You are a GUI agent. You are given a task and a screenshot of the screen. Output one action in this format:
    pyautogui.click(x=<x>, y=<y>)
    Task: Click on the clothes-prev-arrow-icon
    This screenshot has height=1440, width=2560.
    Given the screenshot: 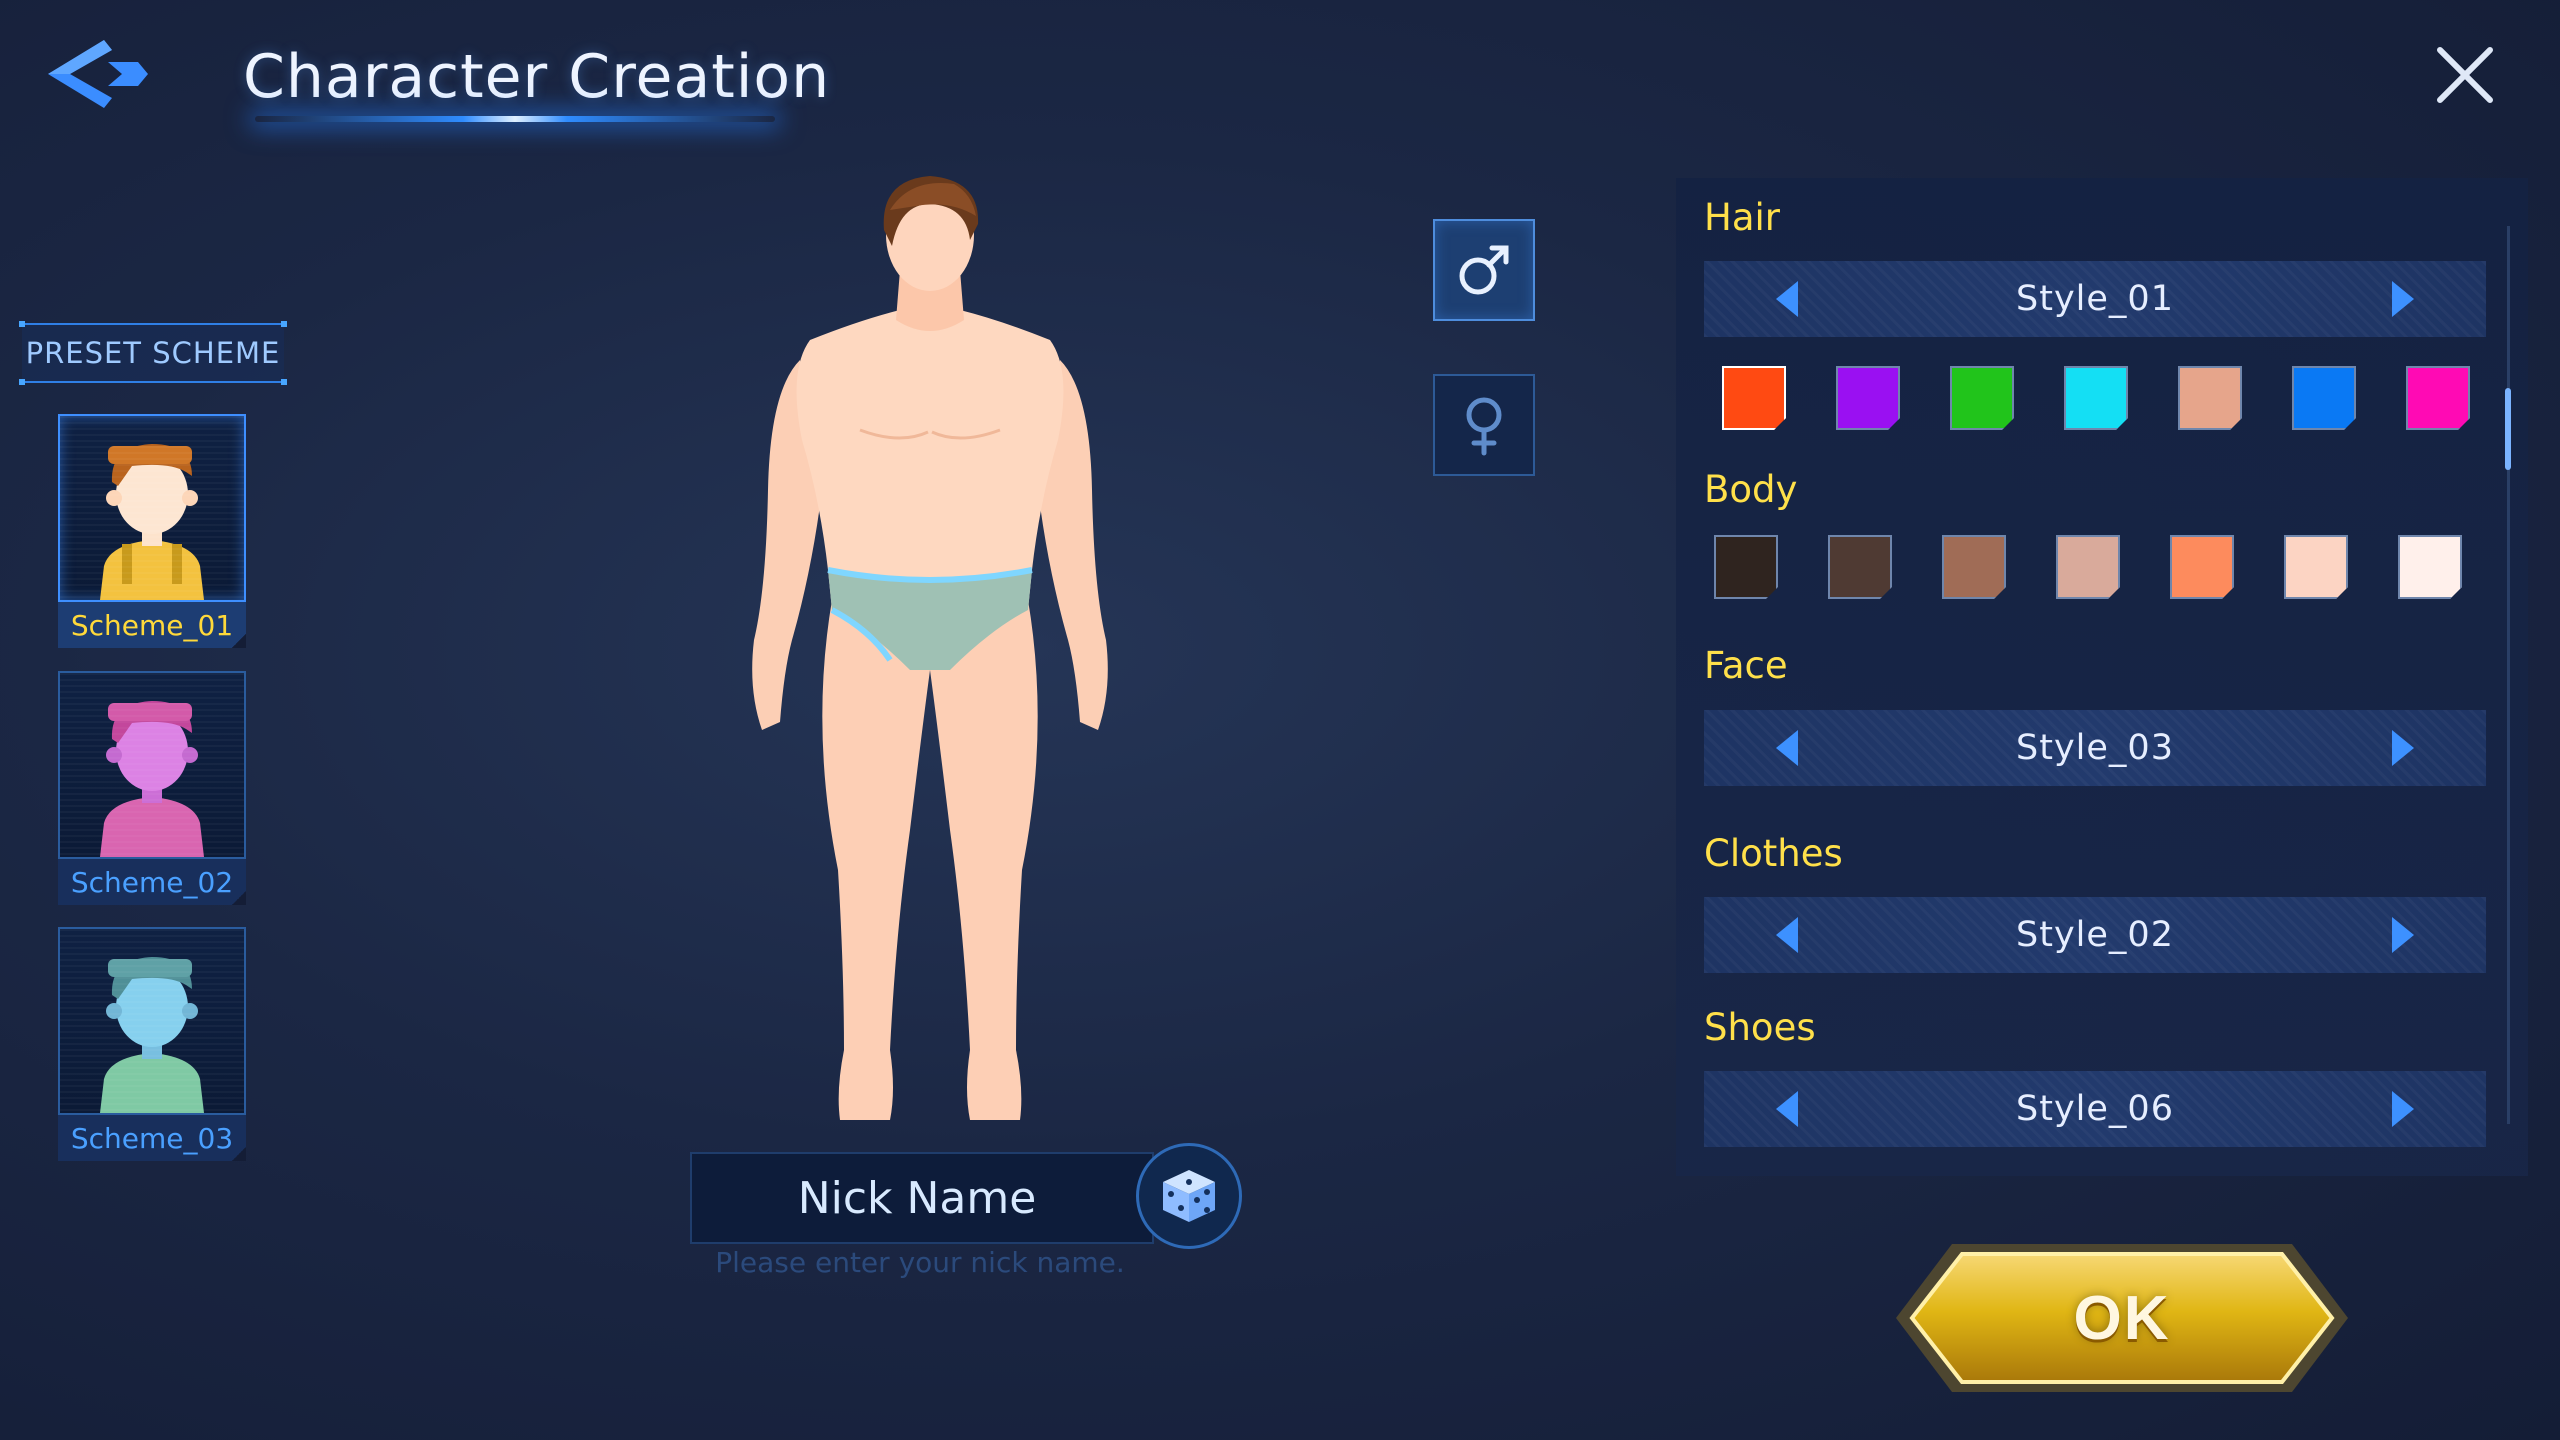 What is the action you would take?
    pyautogui.click(x=1788, y=935)
    